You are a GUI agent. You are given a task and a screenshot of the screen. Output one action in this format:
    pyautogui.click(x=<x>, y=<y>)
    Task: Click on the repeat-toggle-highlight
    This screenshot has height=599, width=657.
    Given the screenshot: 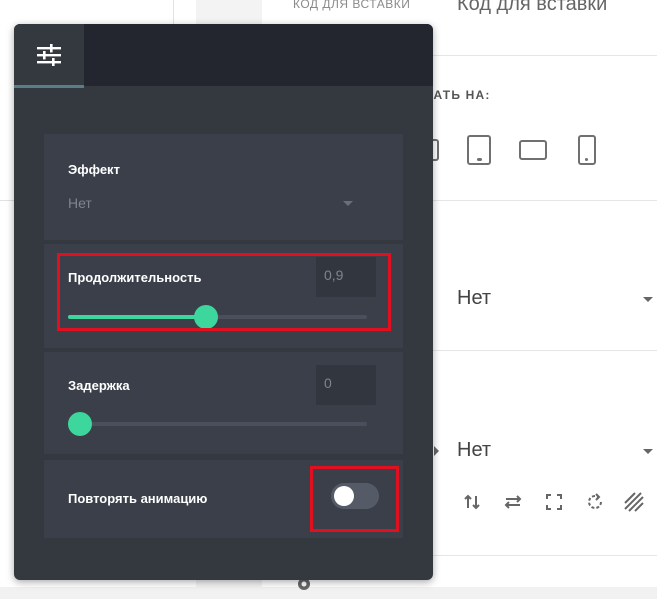 What is the action you would take?
    pyautogui.click(x=354, y=499)
    